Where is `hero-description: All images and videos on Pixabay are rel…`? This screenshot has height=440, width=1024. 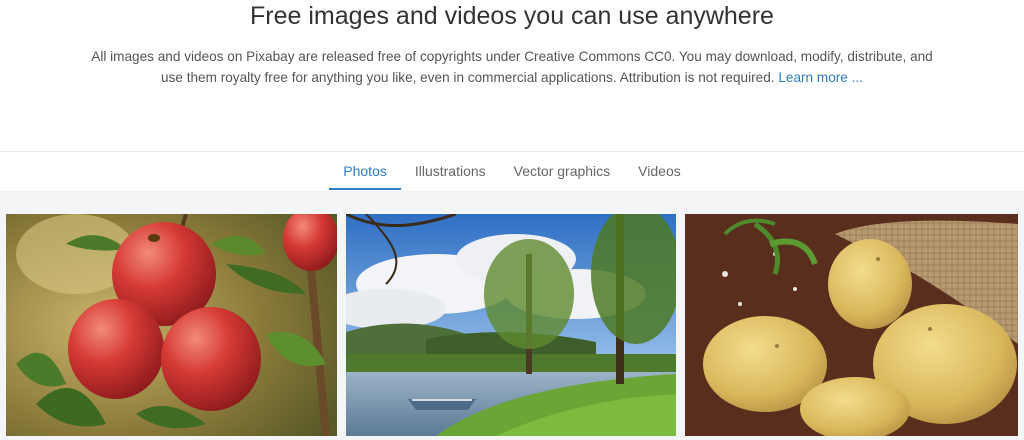 hero-description: All images and videos on Pixabay are rel… is located at coordinates (512, 67).